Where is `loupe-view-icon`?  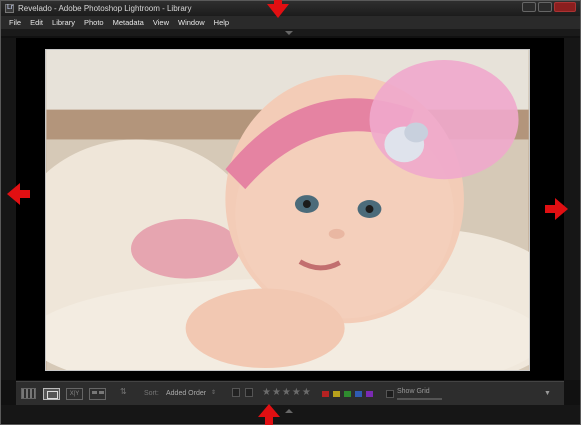
loupe-view-icon is located at coordinates (51, 394).